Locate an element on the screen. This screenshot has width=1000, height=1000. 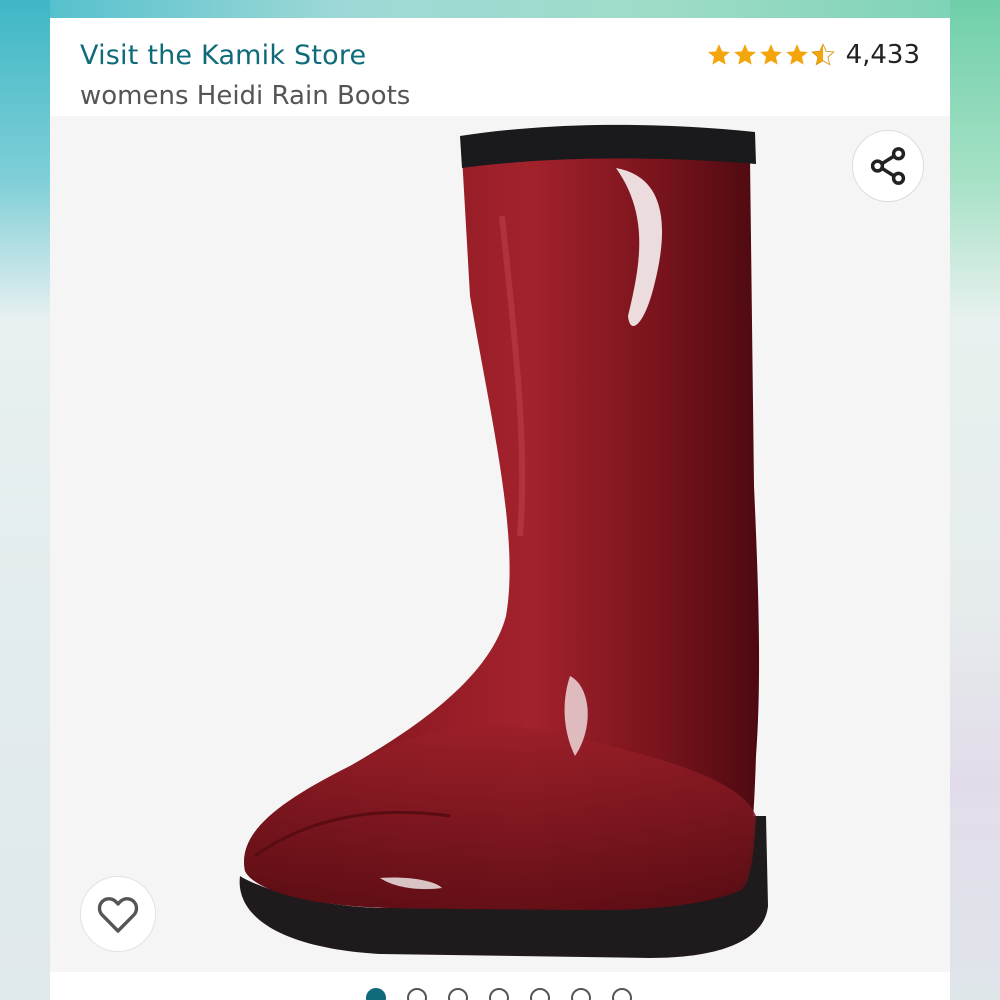
background-right-panel is located at coordinates (975, 500).